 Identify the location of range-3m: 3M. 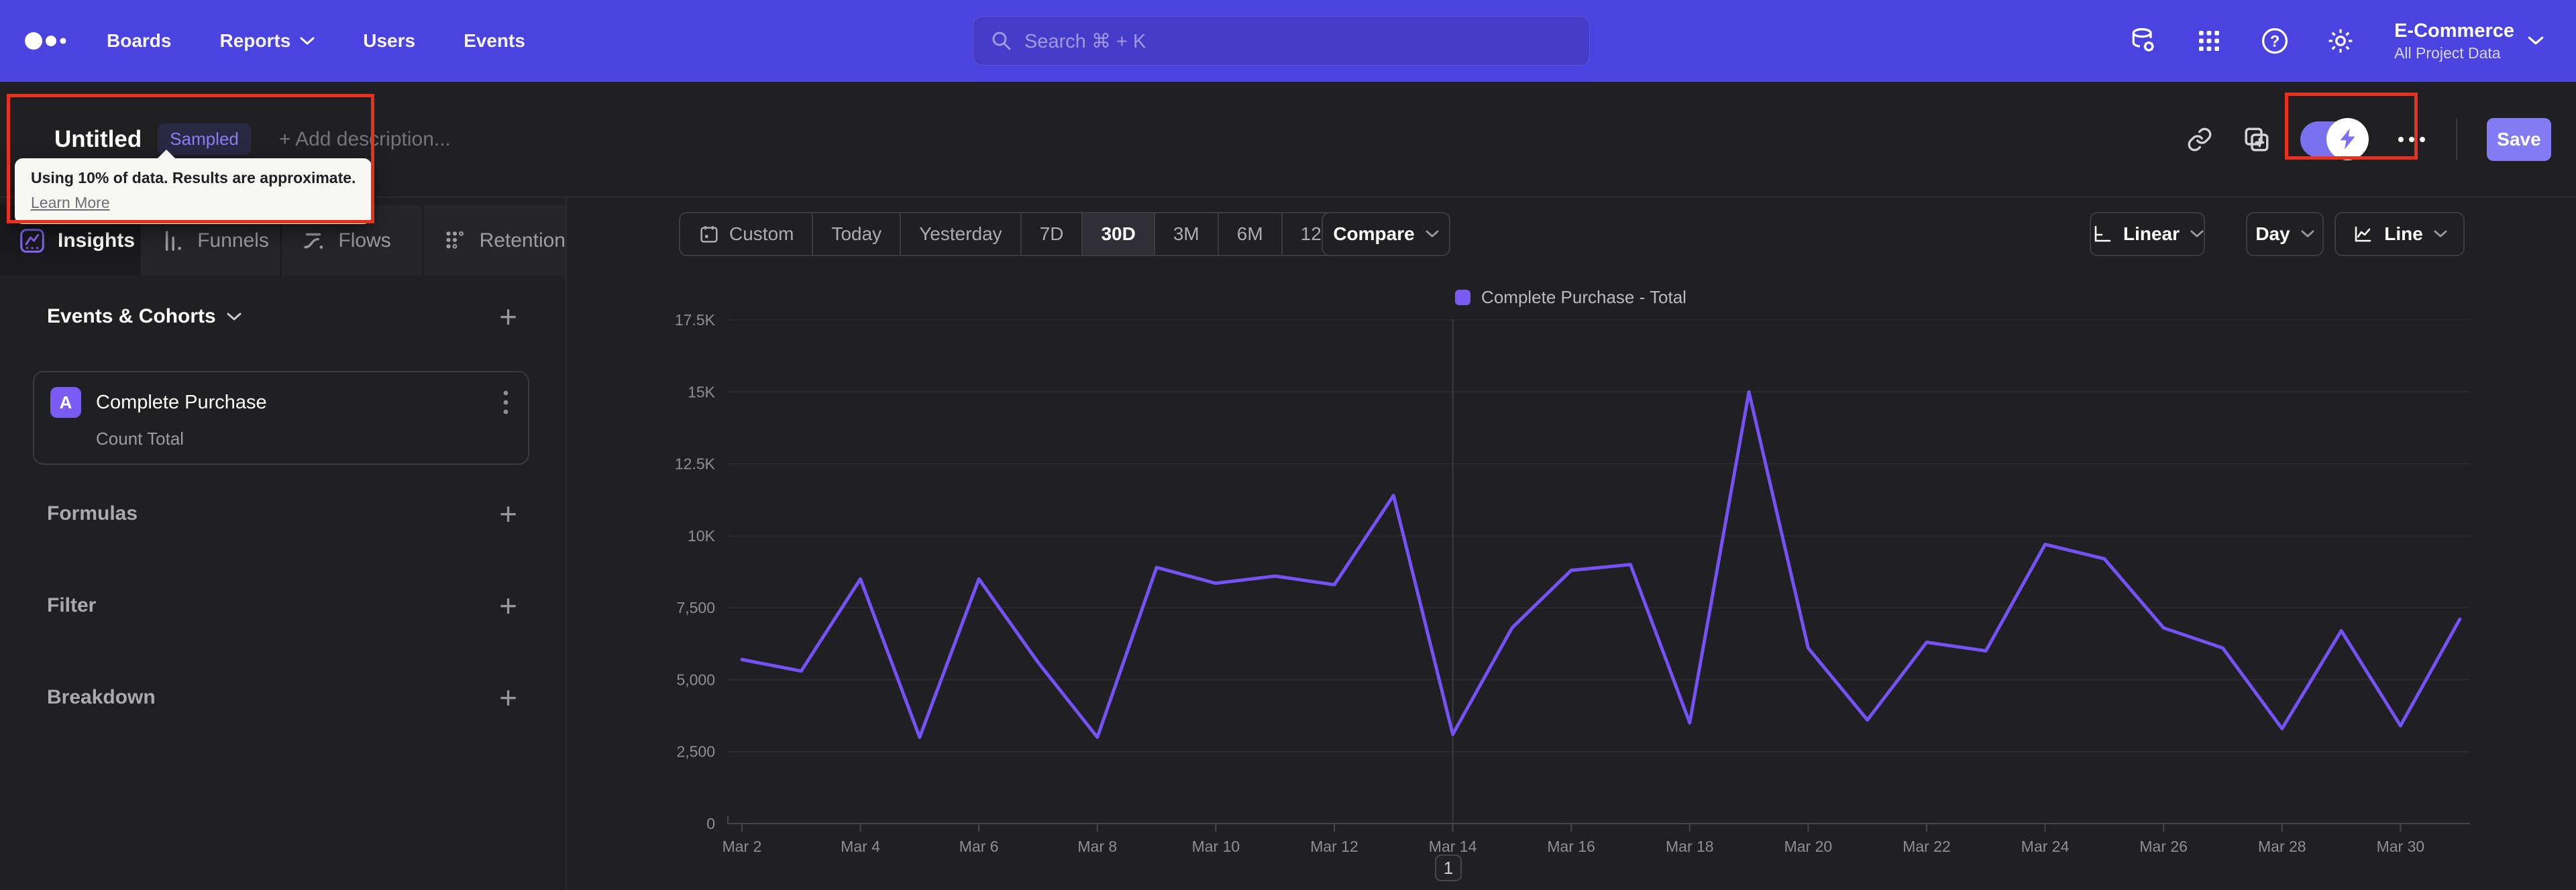
(1187, 234).